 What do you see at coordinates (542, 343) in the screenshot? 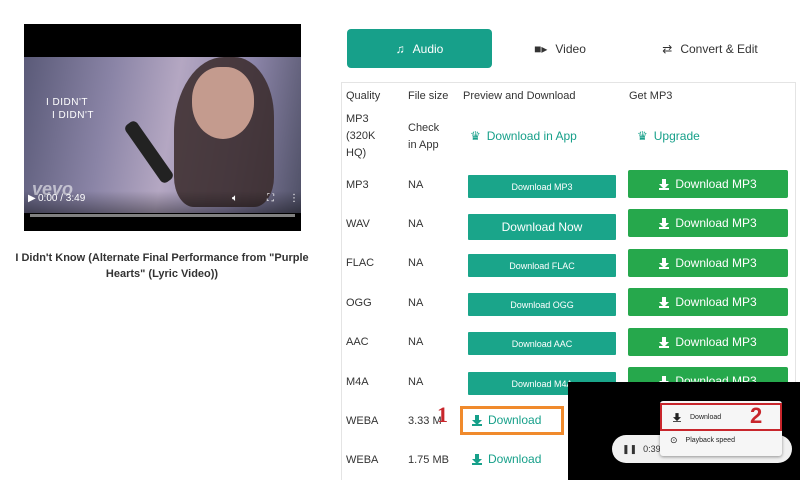
I see `download-aac-button: Download AAC` at bounding box center [542, 343].